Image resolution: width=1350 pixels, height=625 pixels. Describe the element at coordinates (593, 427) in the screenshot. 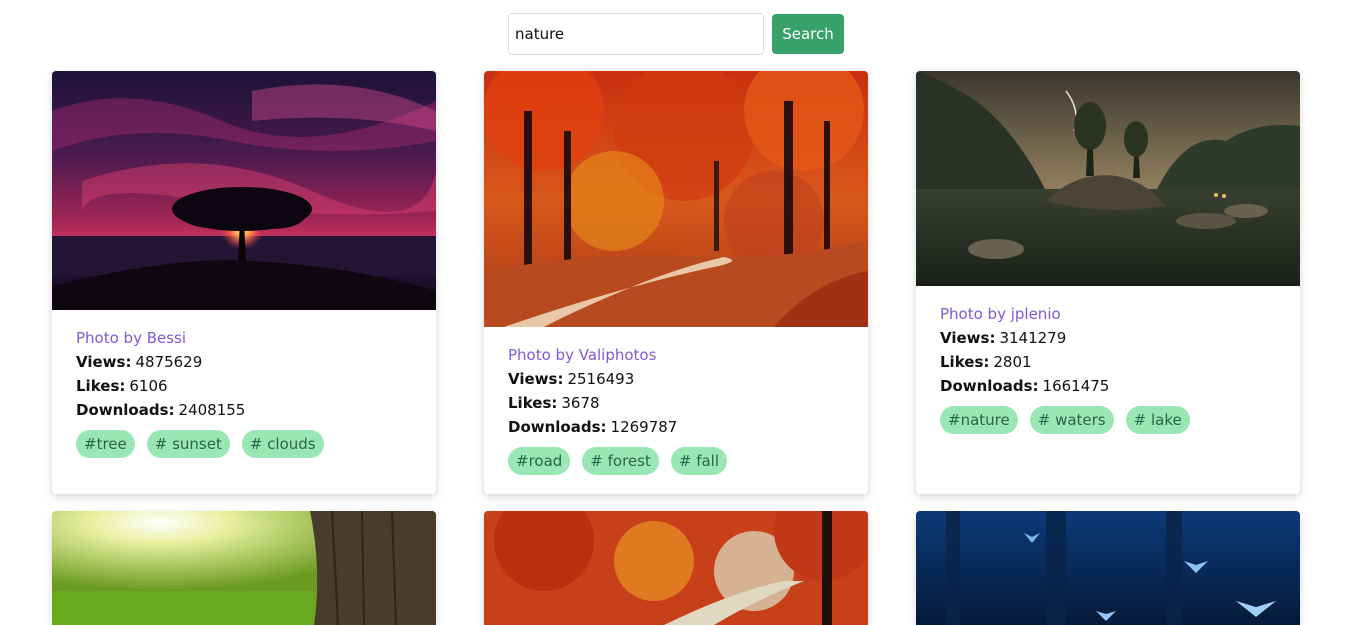

I see `downloads-stat: Downloads: 1269787` at that location.